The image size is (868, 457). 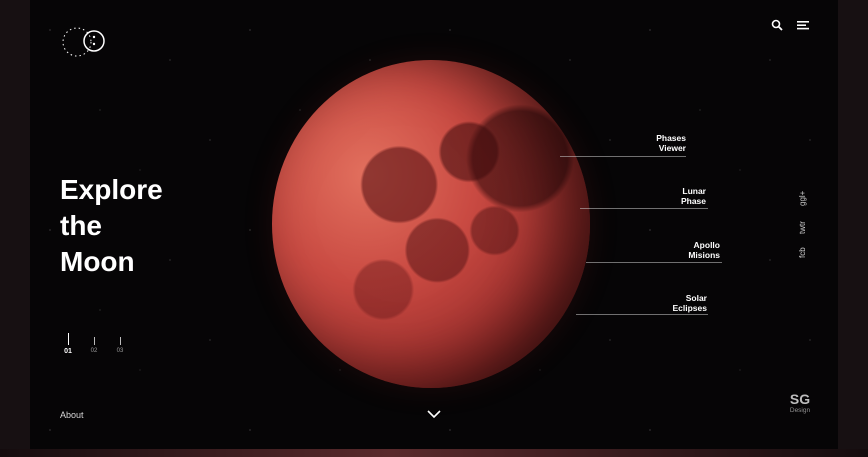 I want to click on menu-item-label: Viewer, so click(x=672, y=148).